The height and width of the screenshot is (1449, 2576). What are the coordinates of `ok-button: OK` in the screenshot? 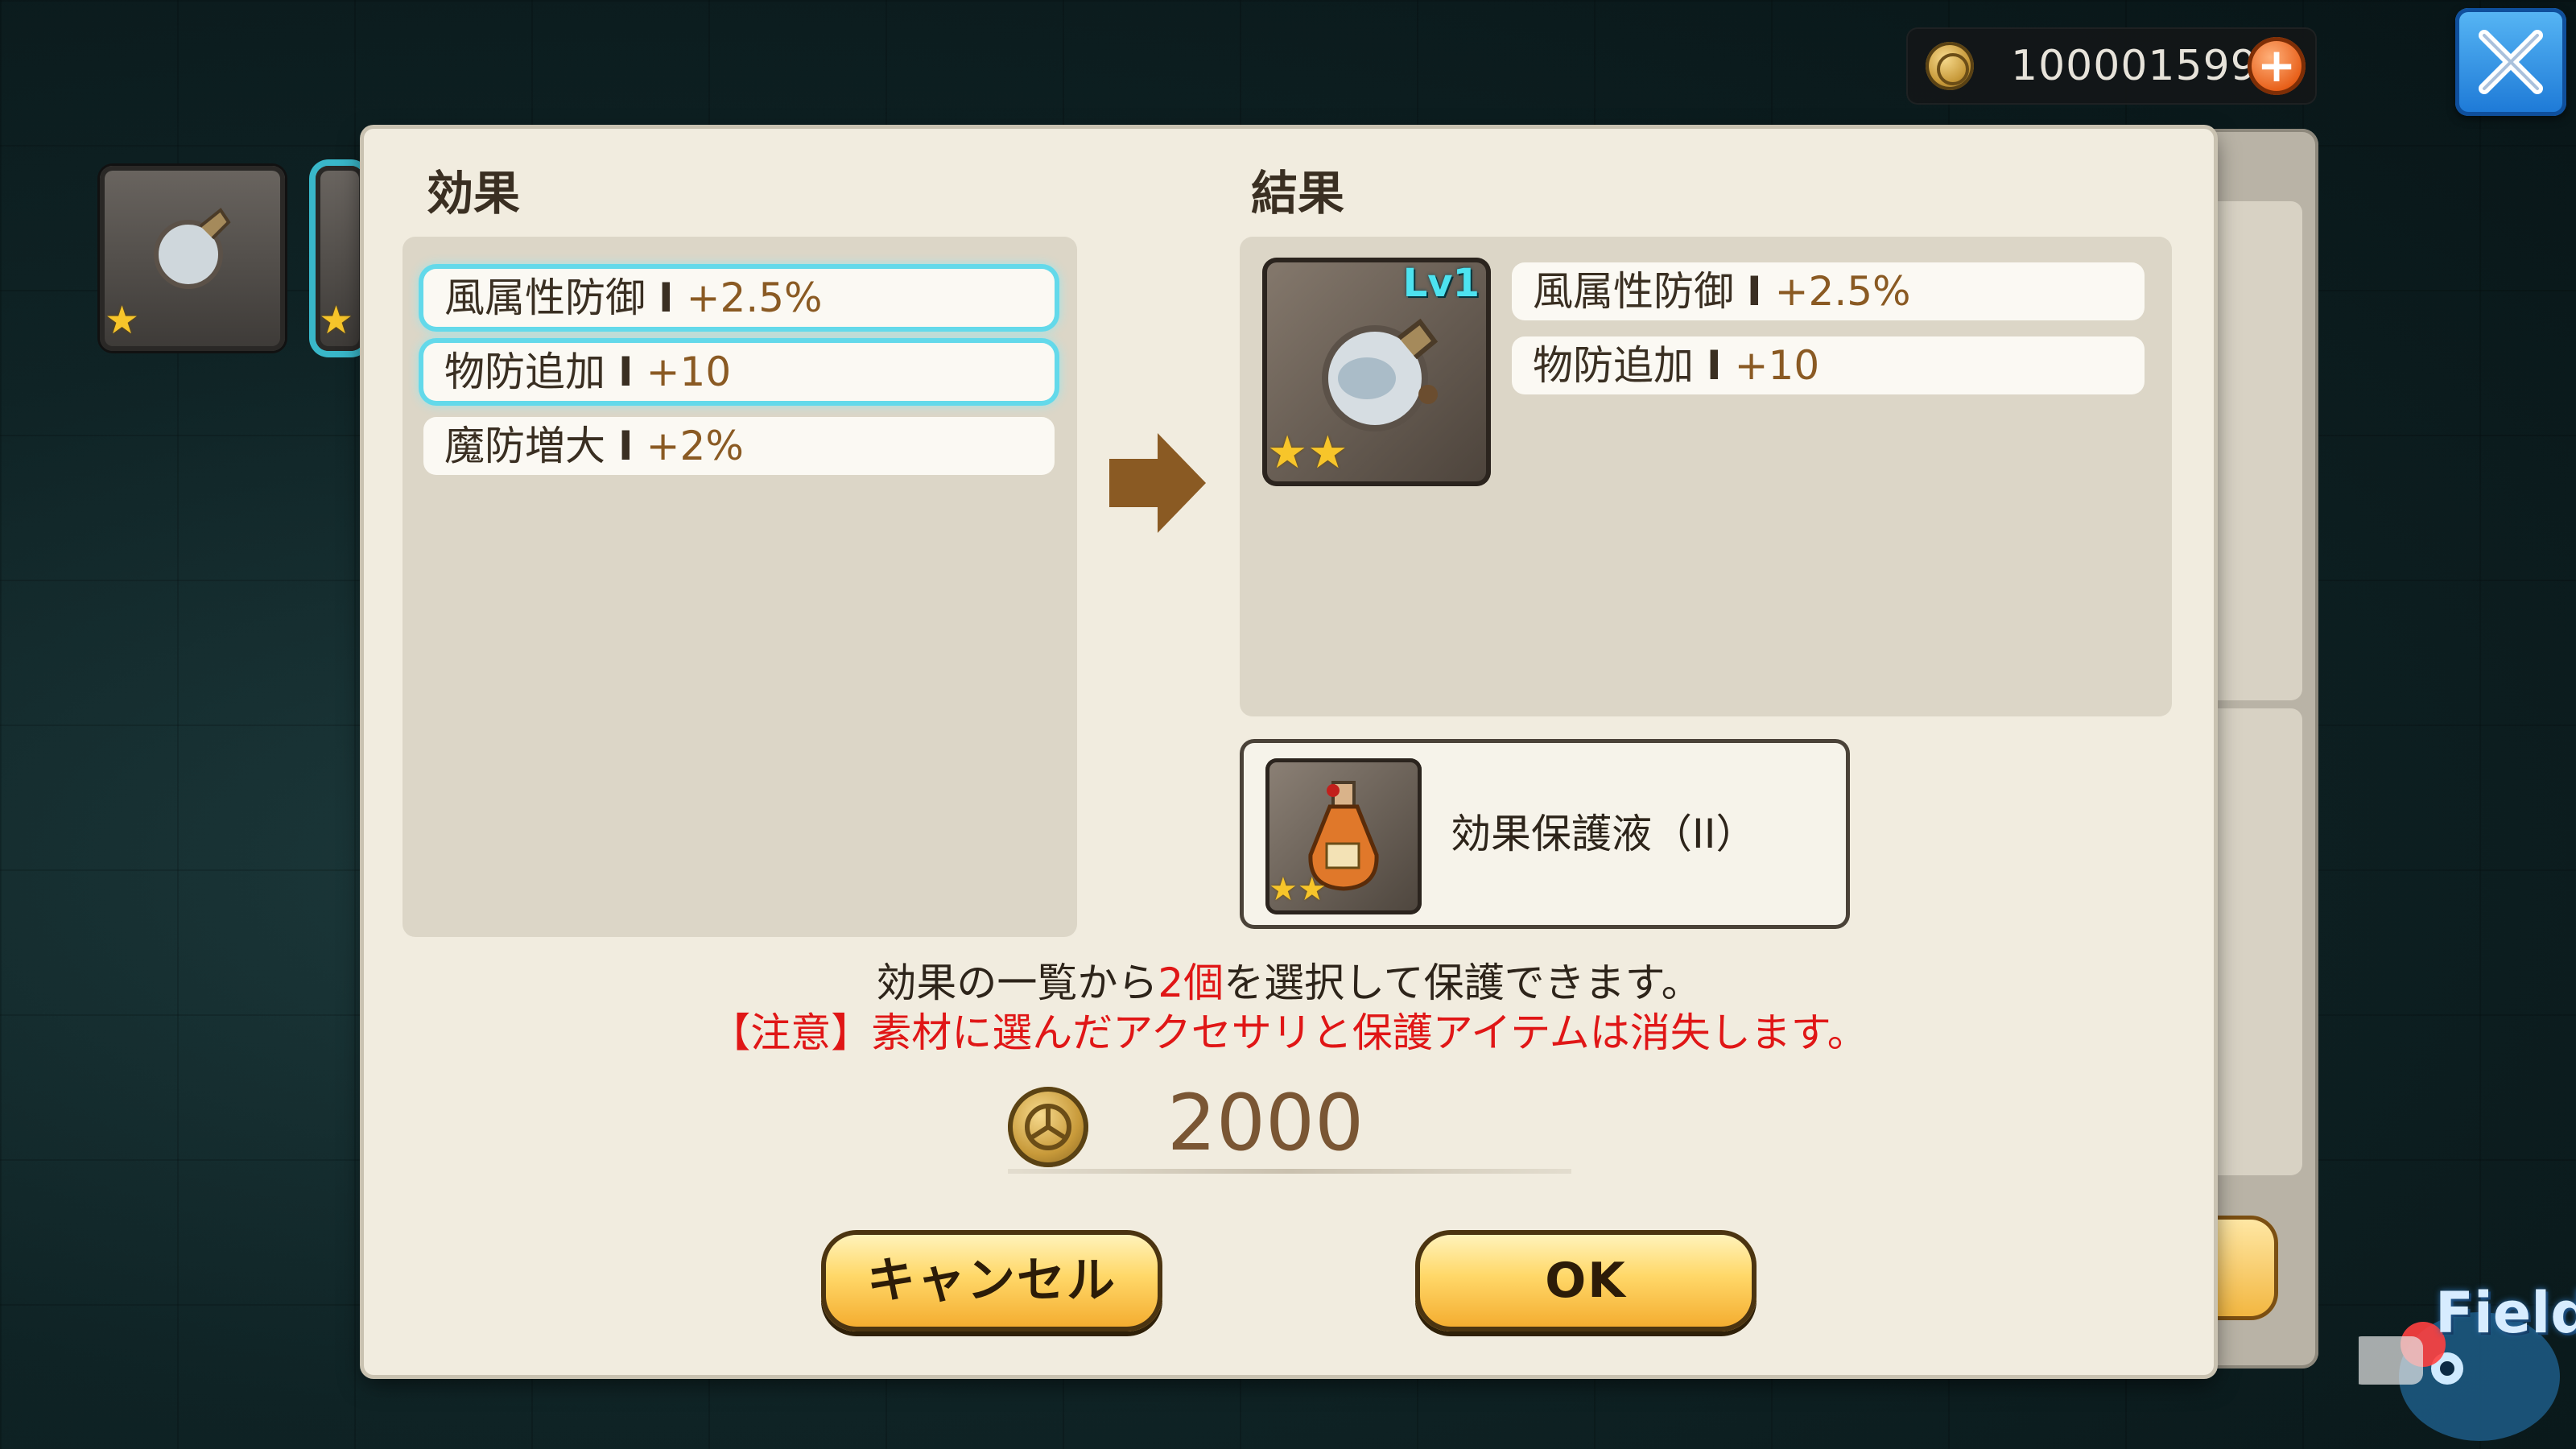 It's located at (1586, 1280).